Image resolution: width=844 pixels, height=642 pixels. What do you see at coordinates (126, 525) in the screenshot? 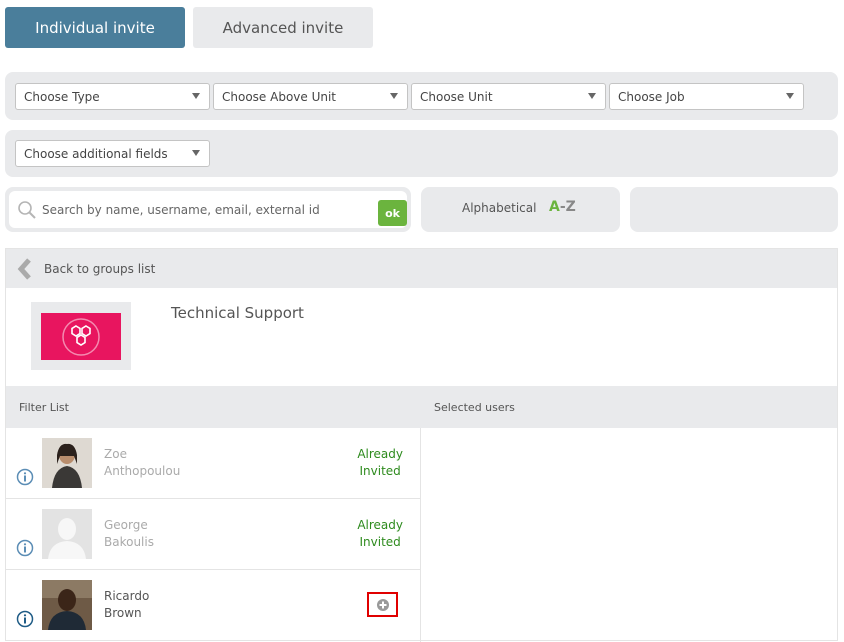
I see `user-first-name: George` at bounding box center [126, 525].